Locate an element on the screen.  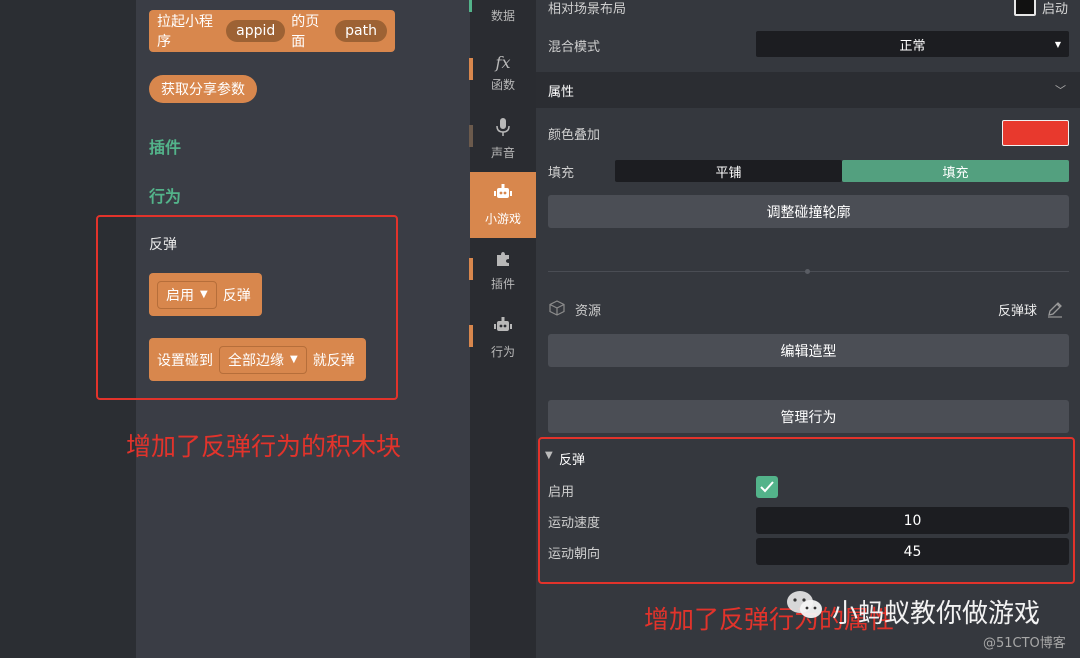
blend-mode-select: 正常 ▼ is located at coordinates (912, 44).